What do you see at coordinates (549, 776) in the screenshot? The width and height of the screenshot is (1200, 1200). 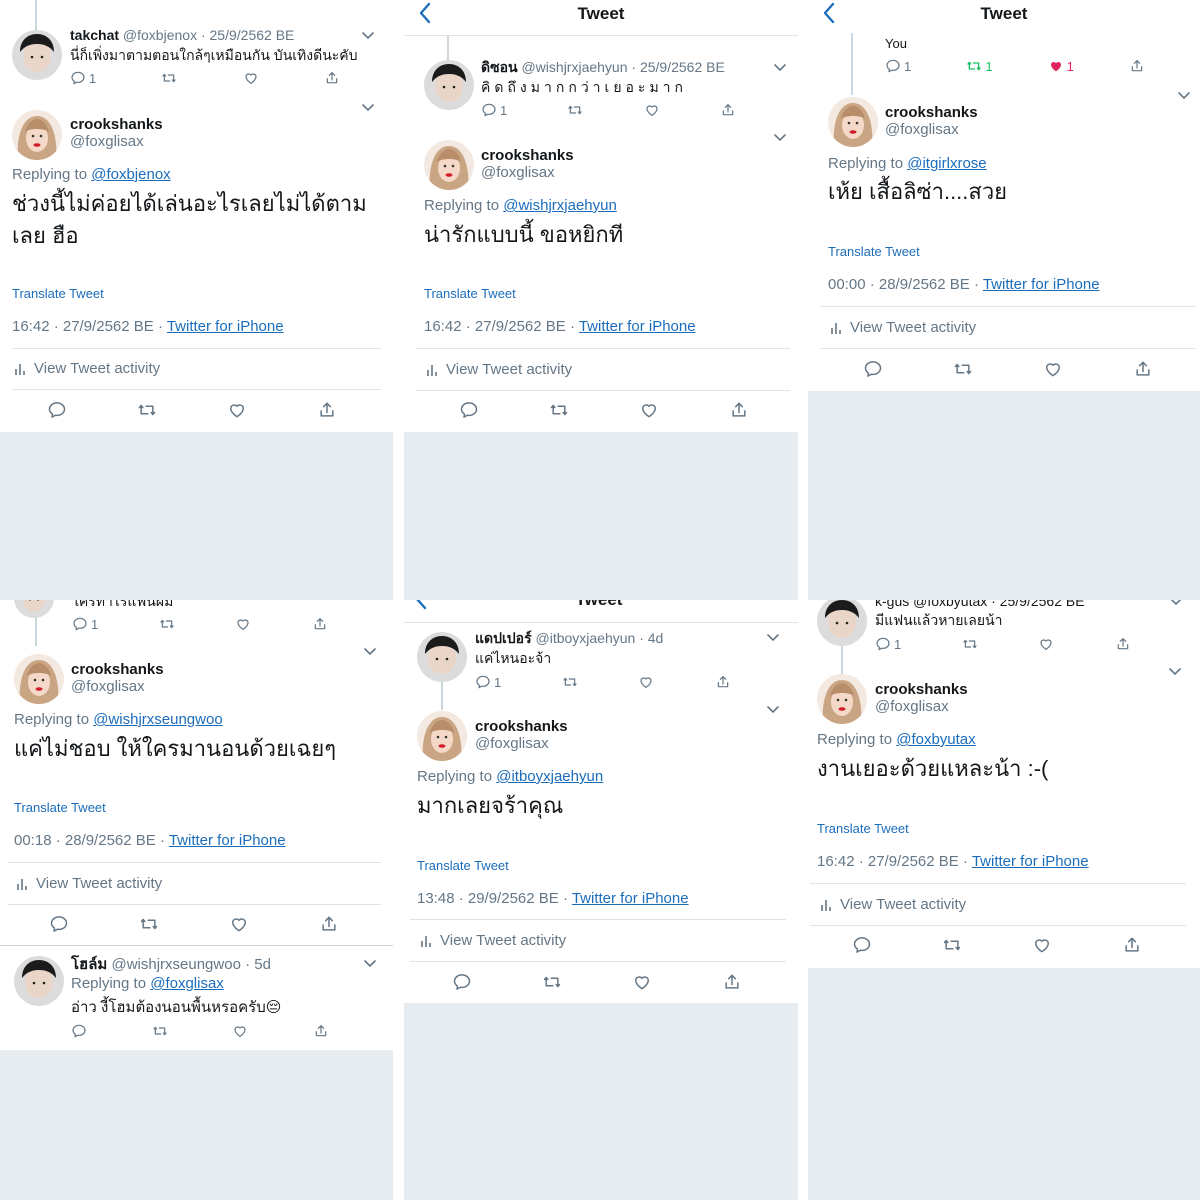 I see `reply-to-link: @itboyxjaehyun` at bounding box center [549, 776].